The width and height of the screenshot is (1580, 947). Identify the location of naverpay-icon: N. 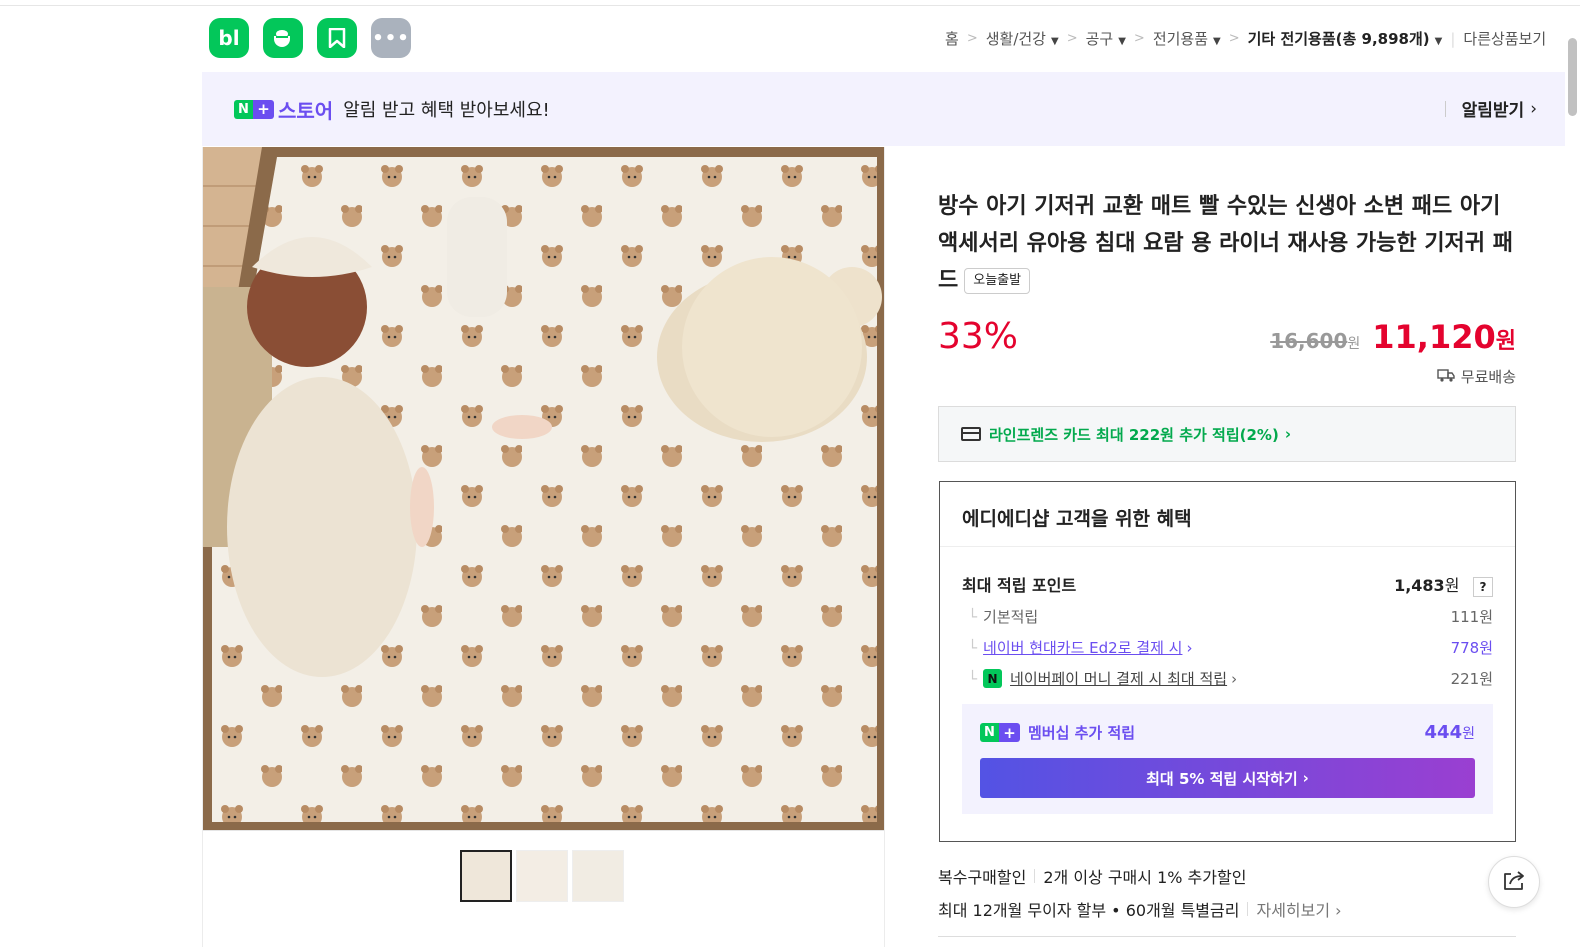
(993, 678).